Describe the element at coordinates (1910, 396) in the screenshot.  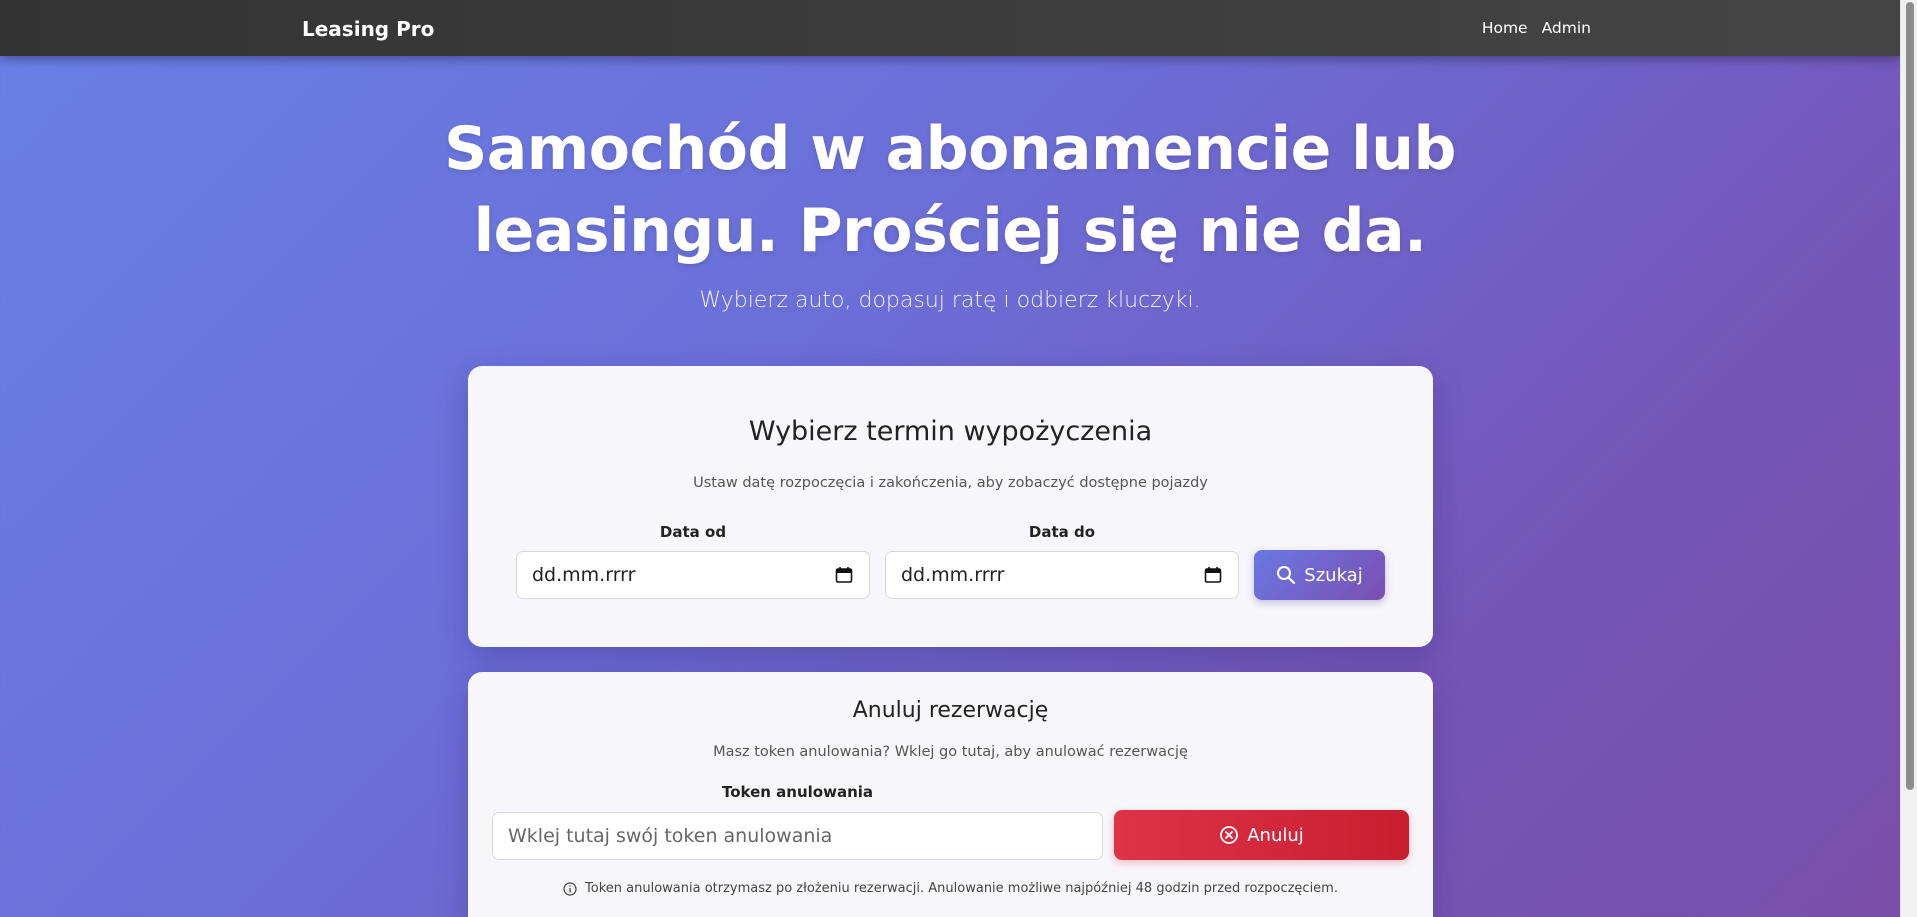
I see `scrollbar-thumb` at that location.